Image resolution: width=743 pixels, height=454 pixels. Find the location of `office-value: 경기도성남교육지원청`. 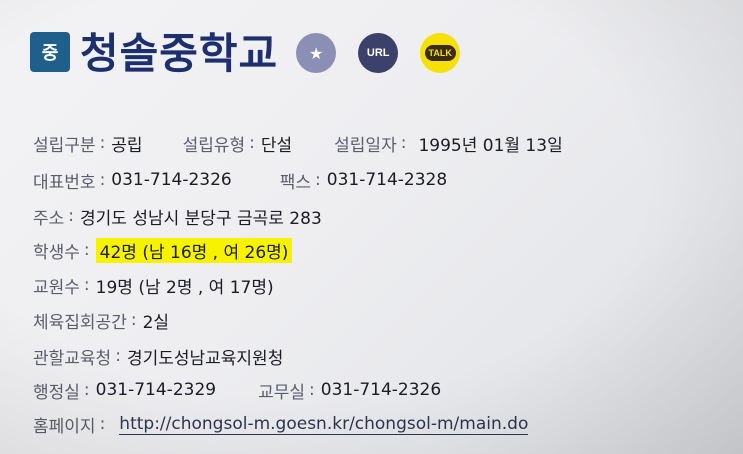

office-value: 경기도성남교육지원청 is located at coordinates (205, 358).